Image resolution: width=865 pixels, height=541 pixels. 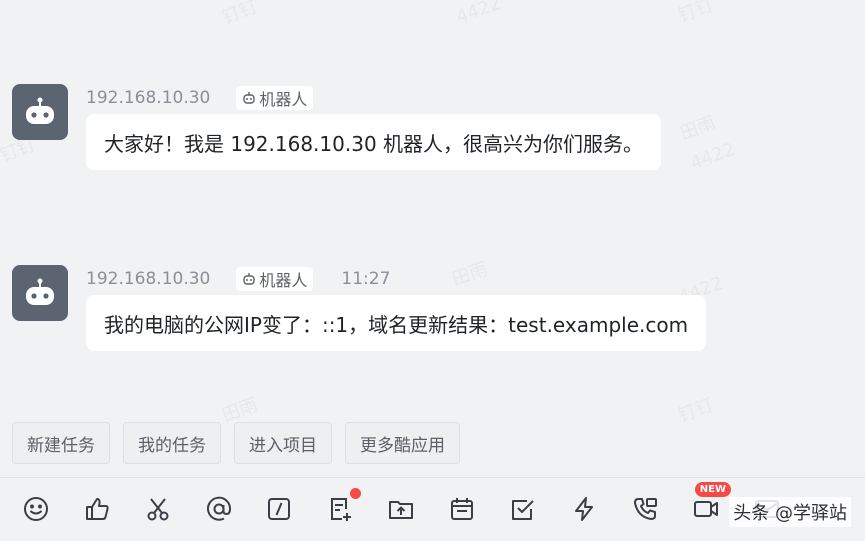 I want to click on slash-command-icon, so click(x=279, y=509).